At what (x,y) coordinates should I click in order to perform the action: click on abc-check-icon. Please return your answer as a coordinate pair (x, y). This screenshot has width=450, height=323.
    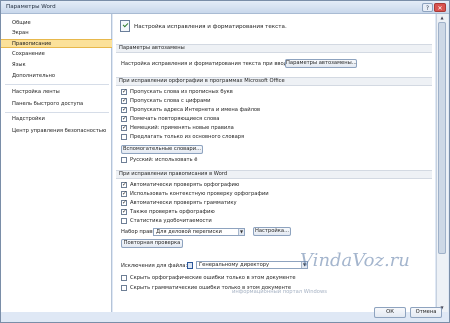
    Looking at the image, I should click on (125, 26).